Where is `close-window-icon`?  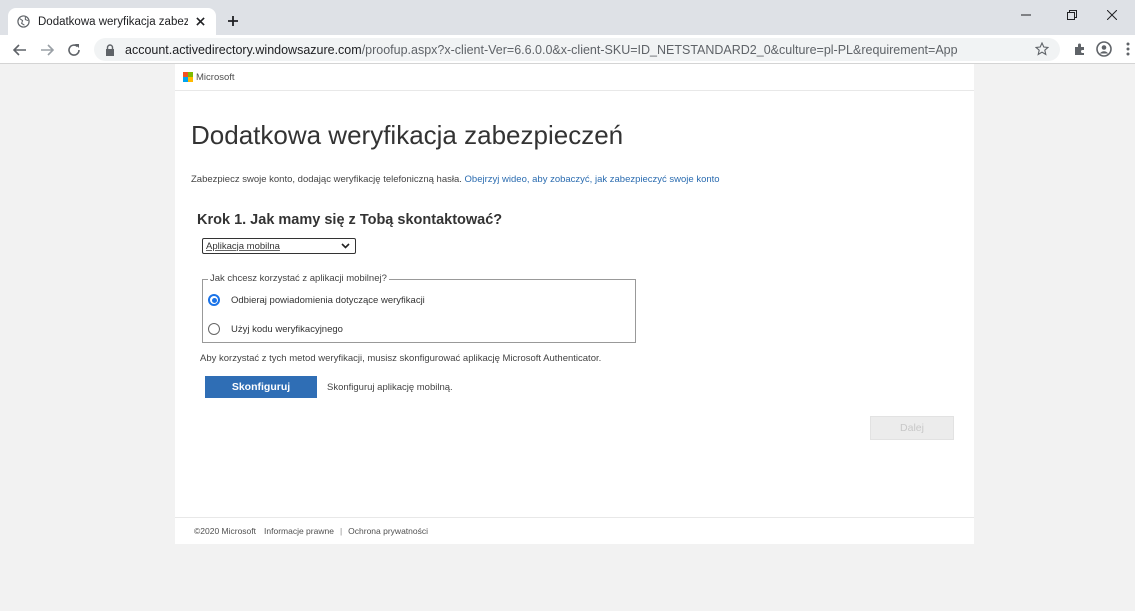
close-window-icon is located at coordinates (1112, 15).